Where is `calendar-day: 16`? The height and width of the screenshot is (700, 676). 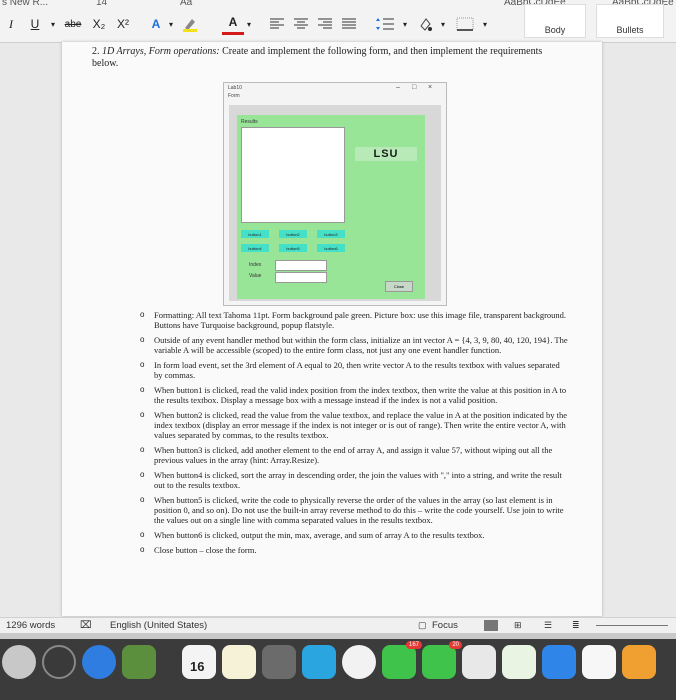
calendar-day: 16 is located at coordinates (197, 666).